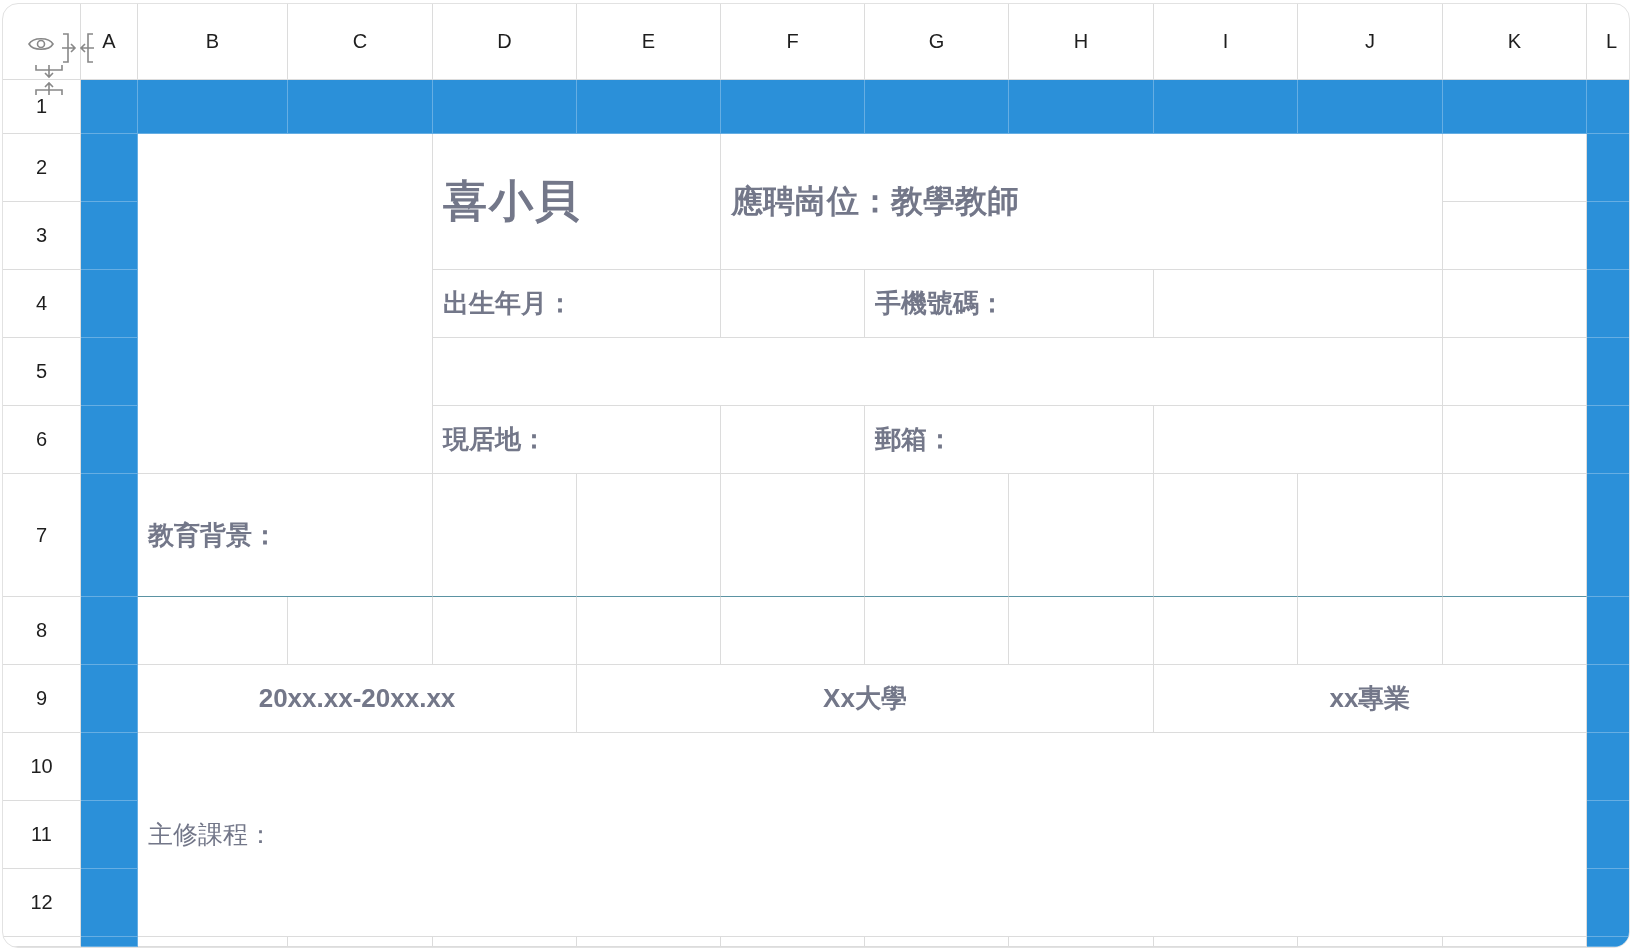 This screenshot has width=1640, height=952. What do you see at coordinates (285, 535) in the screenshot?
I see `label-cell: 教育背景：` at bounding box center [285, 535].